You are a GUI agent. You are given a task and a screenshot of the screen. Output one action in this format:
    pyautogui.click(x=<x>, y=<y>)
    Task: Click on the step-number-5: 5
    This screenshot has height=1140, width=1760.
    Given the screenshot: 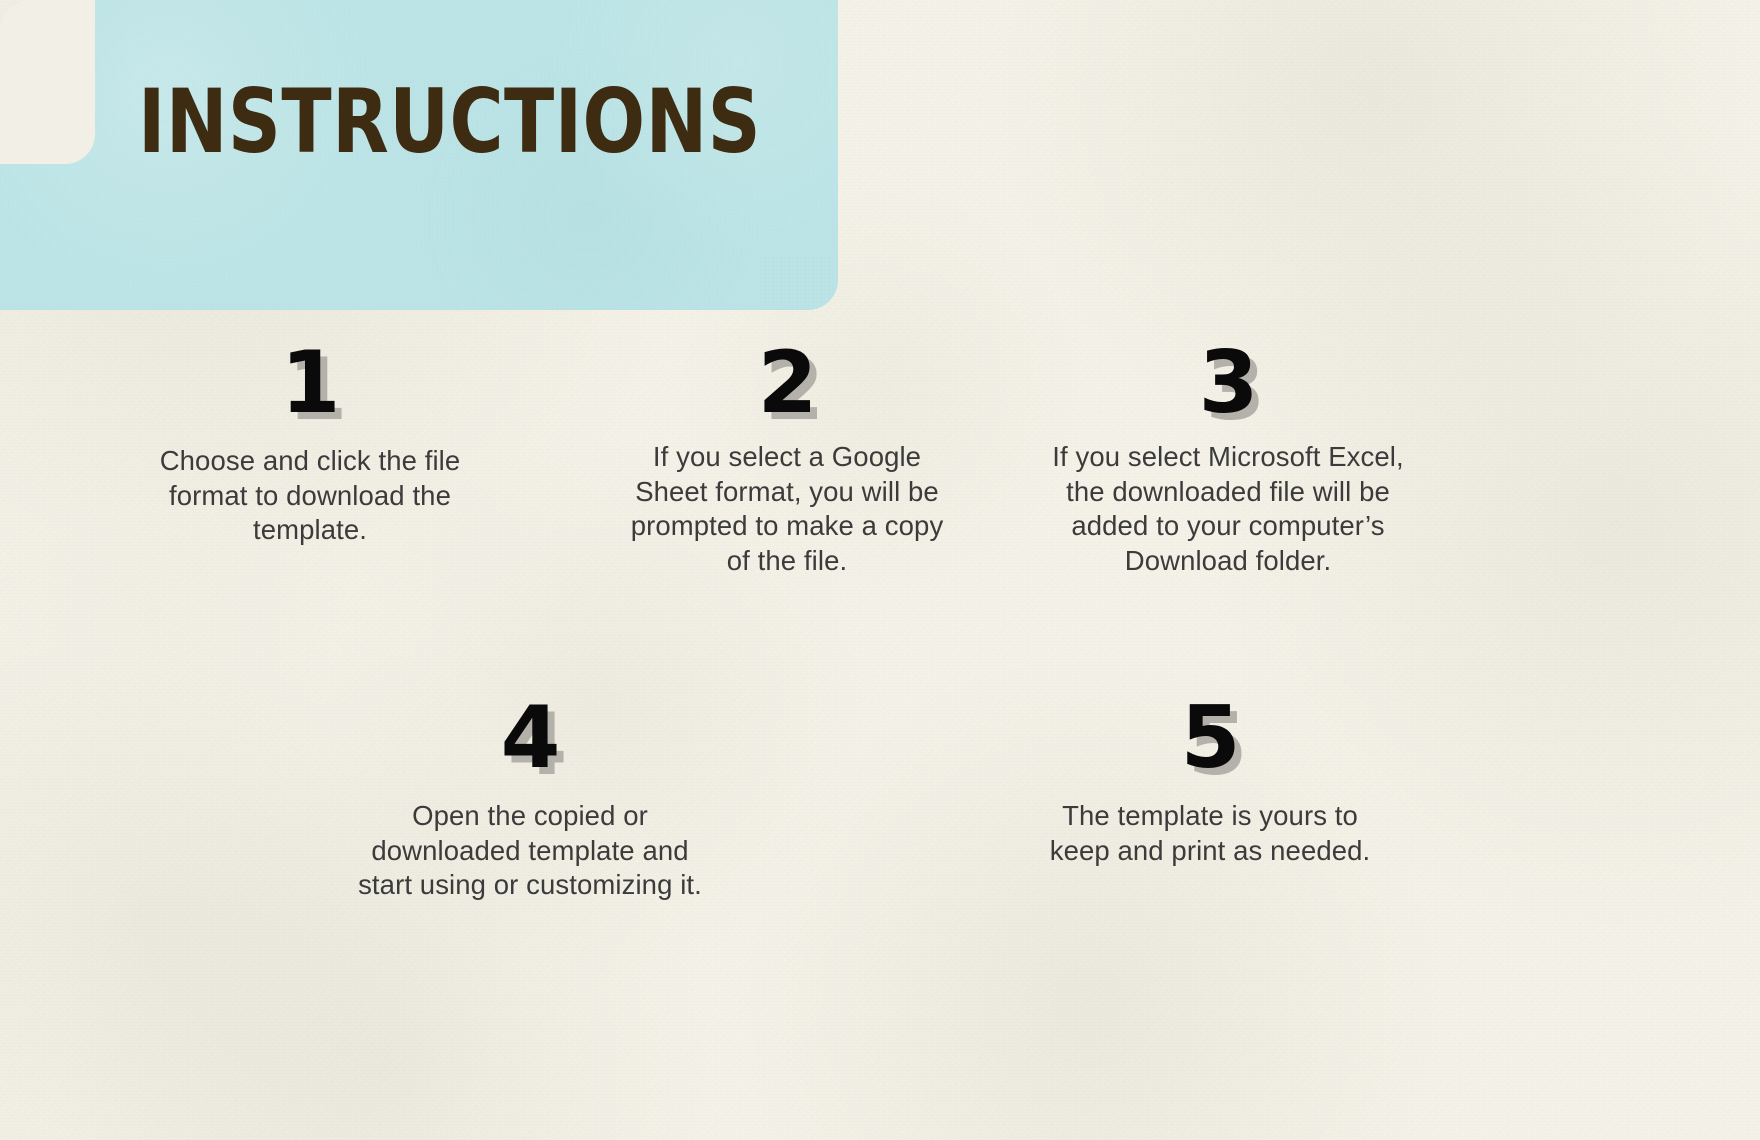 What is the action you would take?
    pyautogui.click(x=1210, y=738)
    